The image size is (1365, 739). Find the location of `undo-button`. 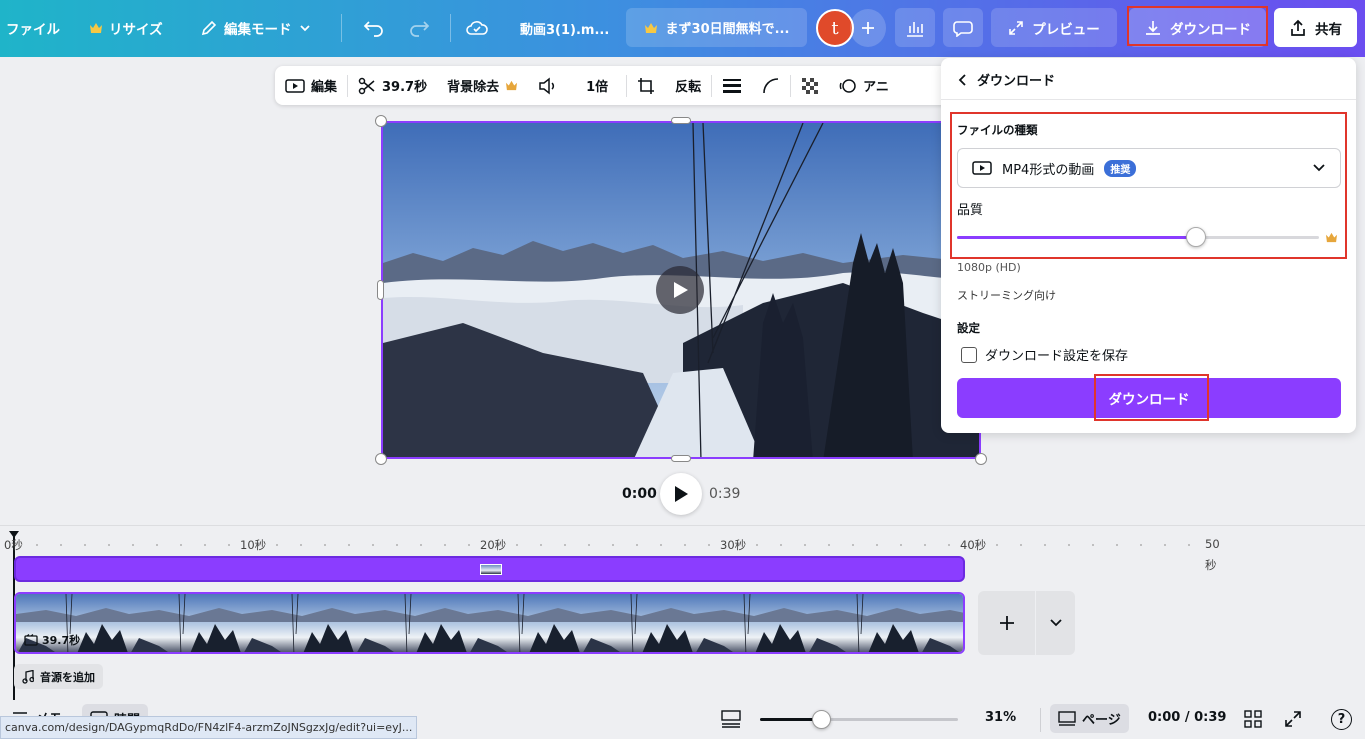

undo-button is located at coordinates (374, 28).